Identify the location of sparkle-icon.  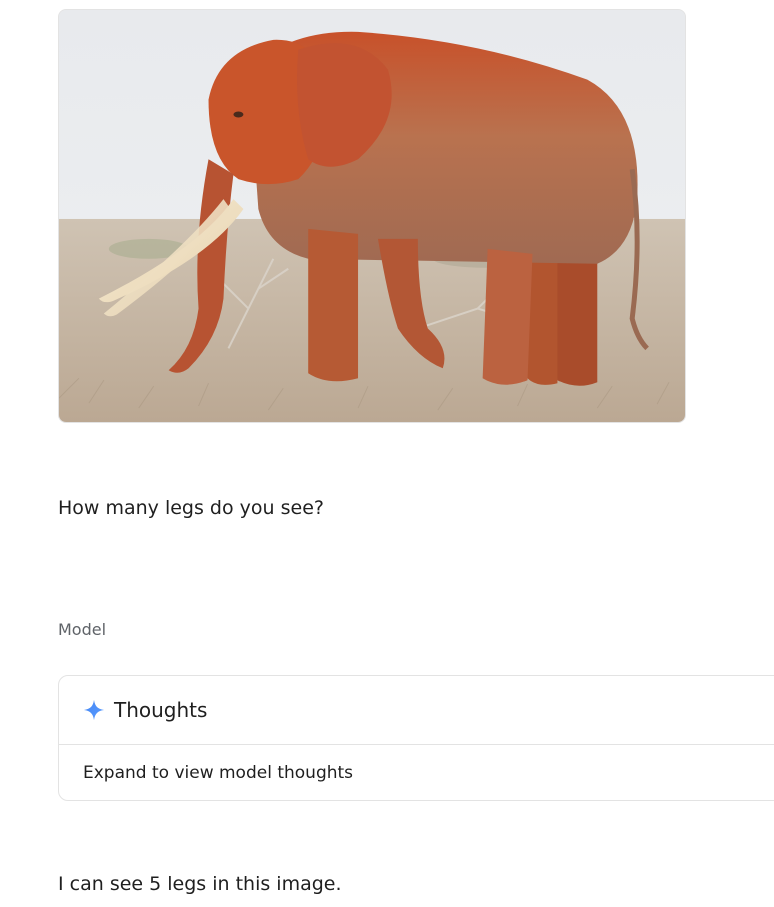
(94, 710).